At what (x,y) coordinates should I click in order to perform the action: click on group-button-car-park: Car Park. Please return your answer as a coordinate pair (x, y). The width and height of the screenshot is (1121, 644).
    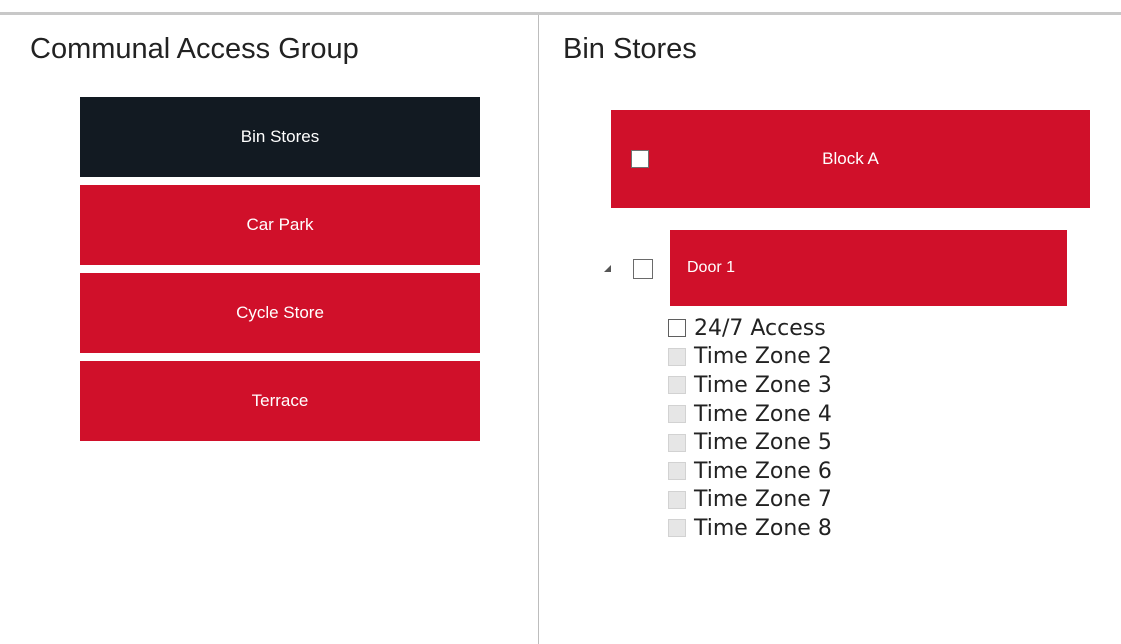
    Looking at the image, I should click on (280, 225).